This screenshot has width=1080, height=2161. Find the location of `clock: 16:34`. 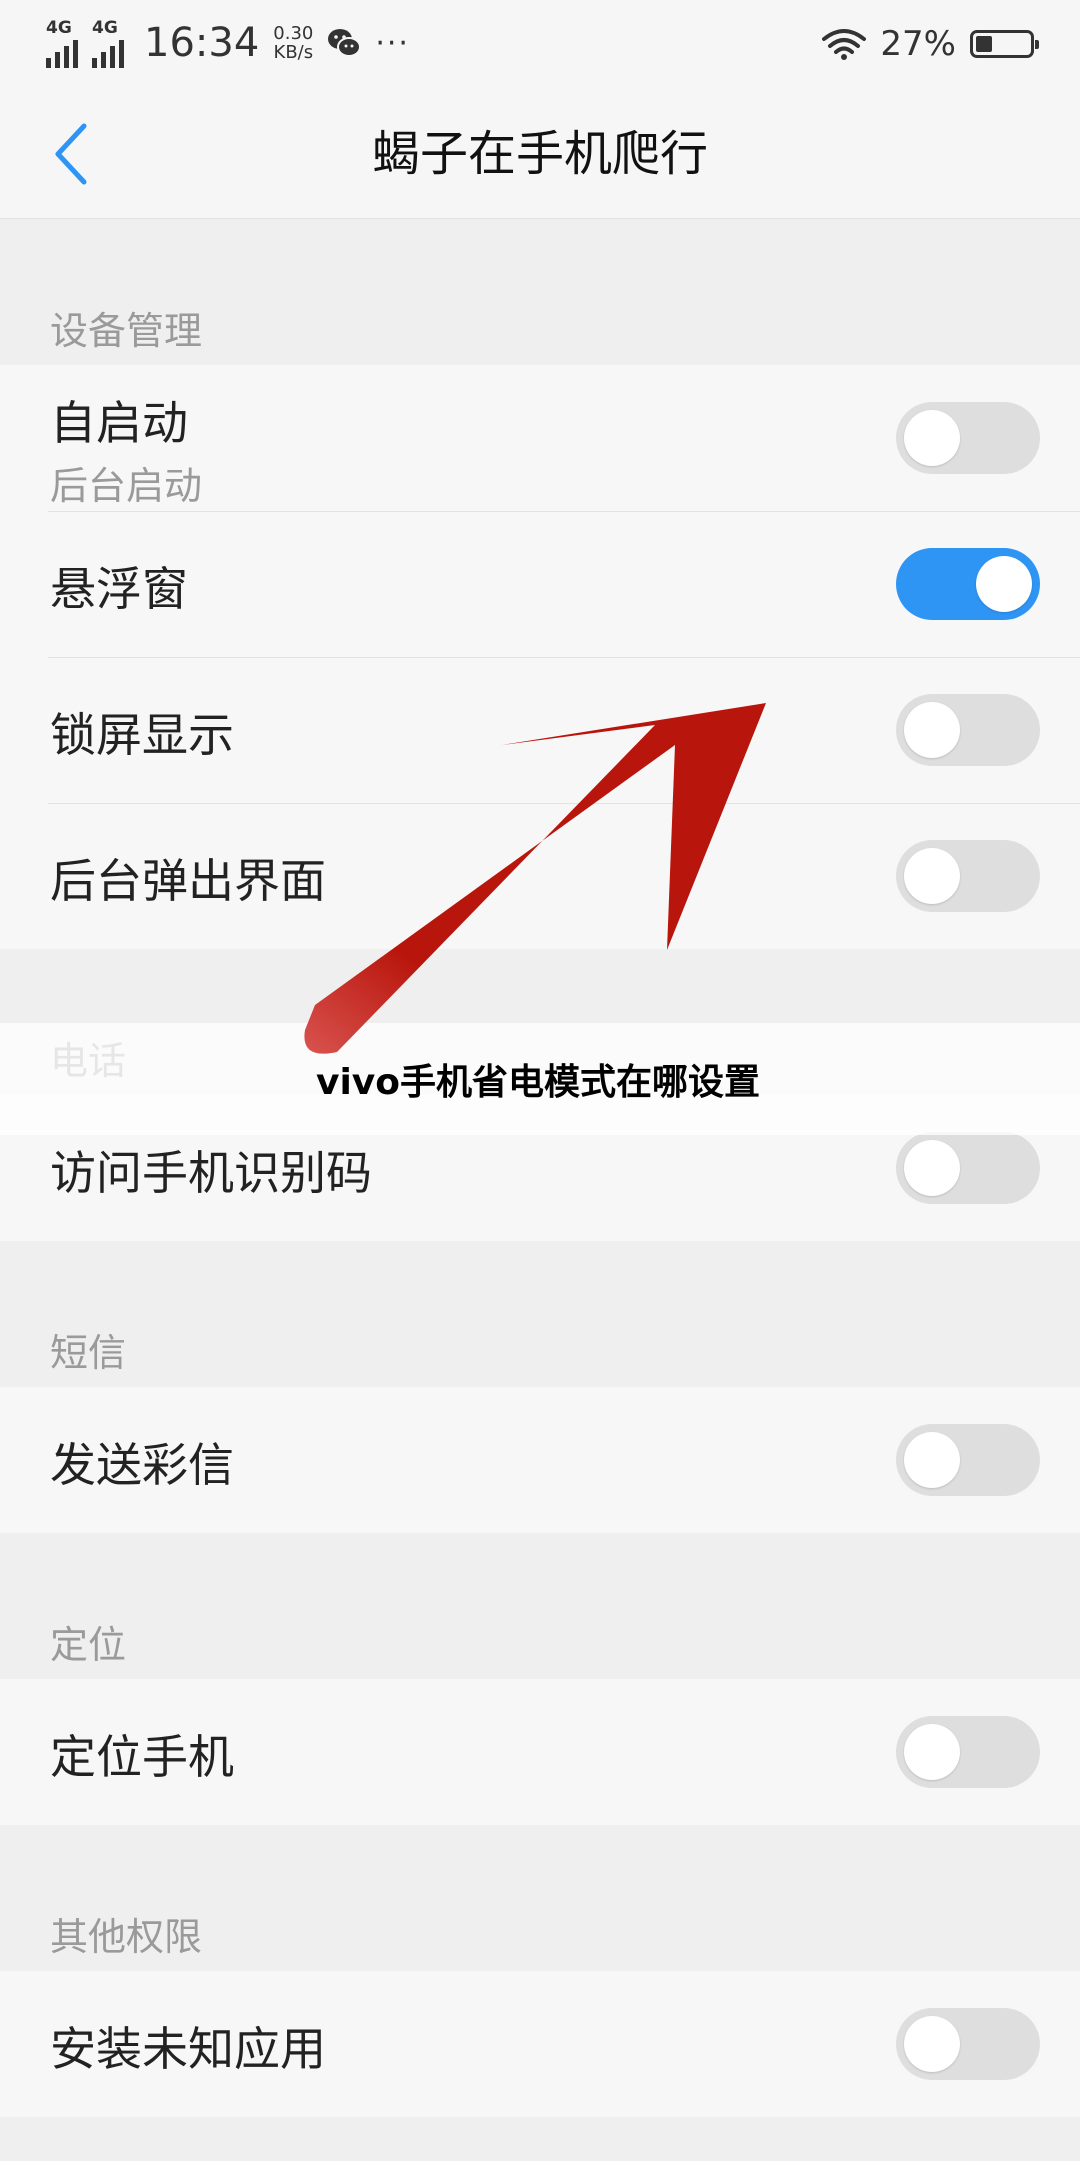

clock: 16:34 is located at coordinates (202, 43).